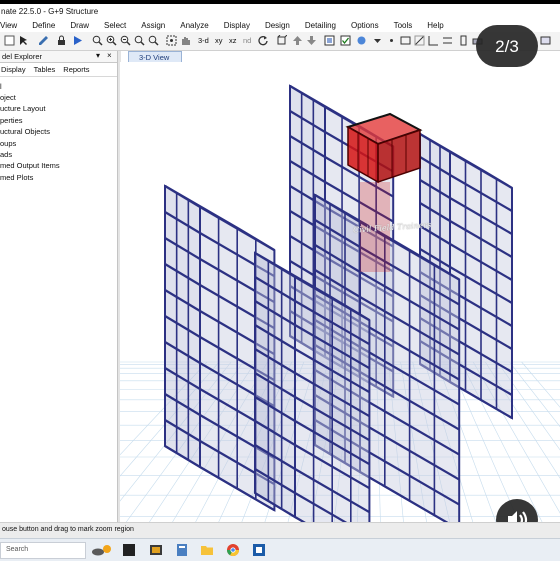 The image size is (560, 561). What do you see at coordinates (233, 40) in the screenshot?
I see `view-xz-button: xz` at bounding box center [233, 40].